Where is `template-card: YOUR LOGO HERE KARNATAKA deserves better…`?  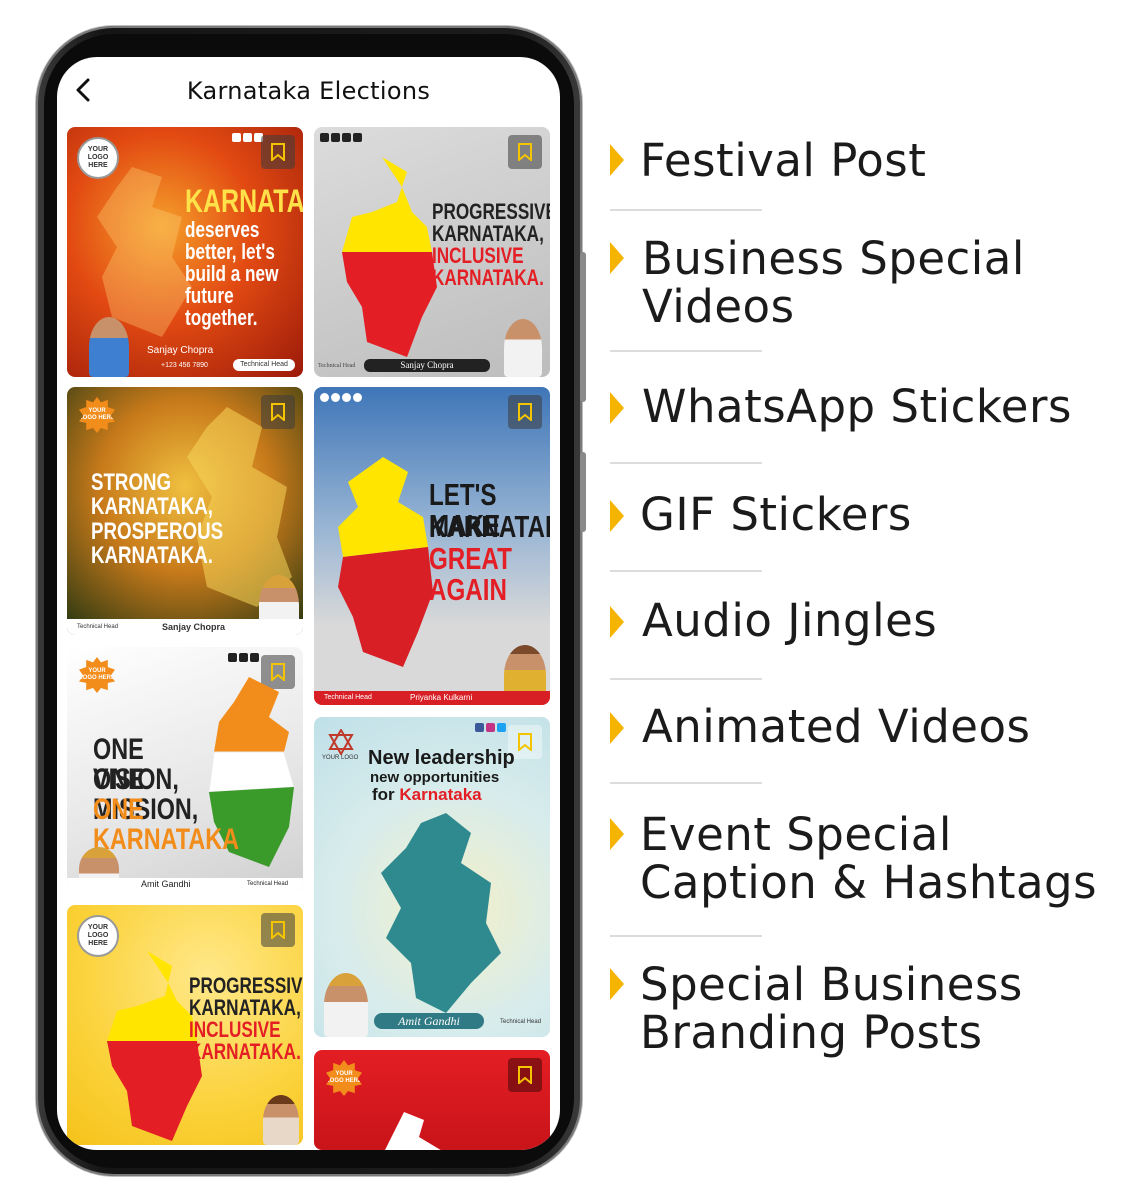
template-card: YOUR LOGO HERE KARNATAKA deserves better… is located at coordinates (185, 252).